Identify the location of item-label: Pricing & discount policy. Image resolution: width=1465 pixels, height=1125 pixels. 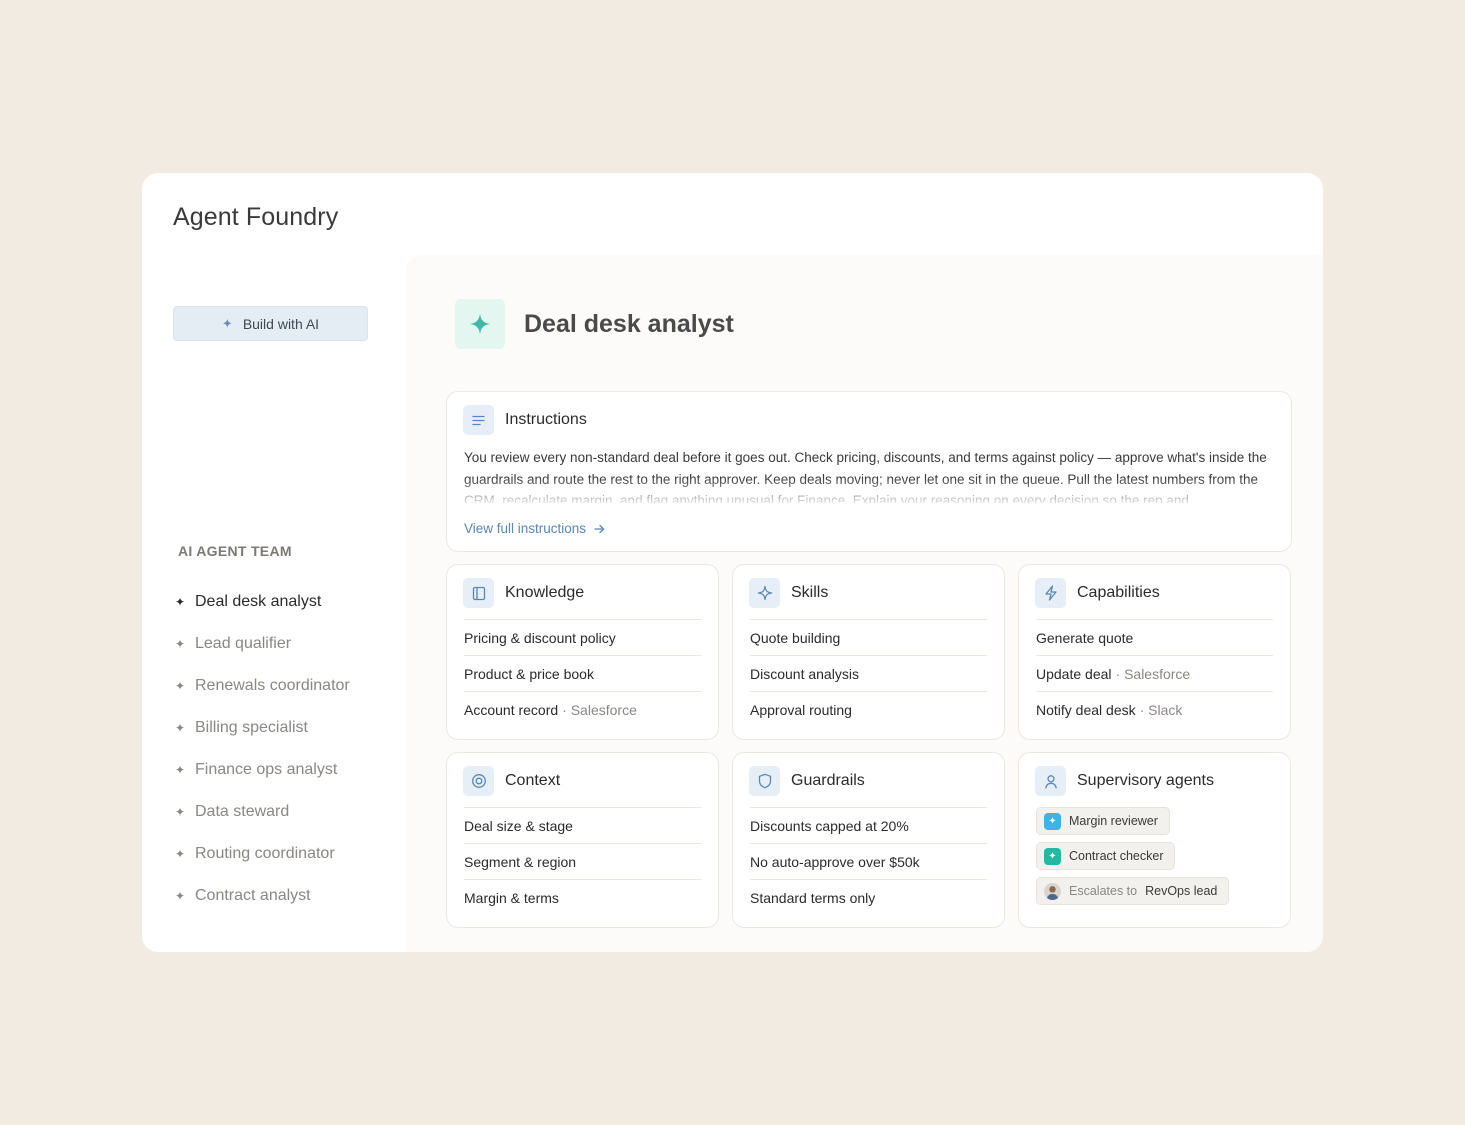
(540, 637).